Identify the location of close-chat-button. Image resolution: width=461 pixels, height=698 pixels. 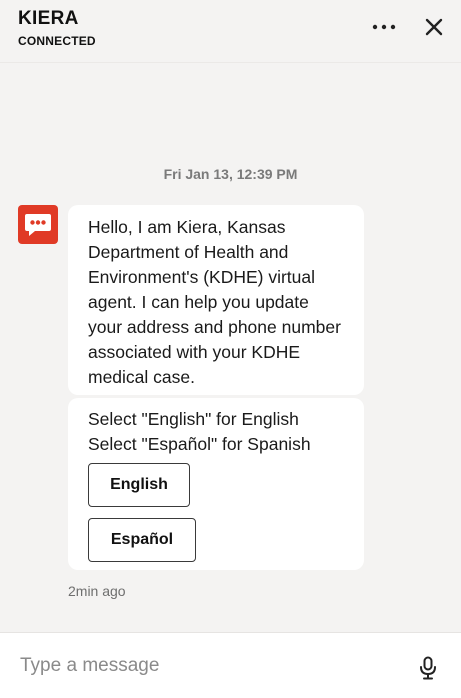
(434, 27).